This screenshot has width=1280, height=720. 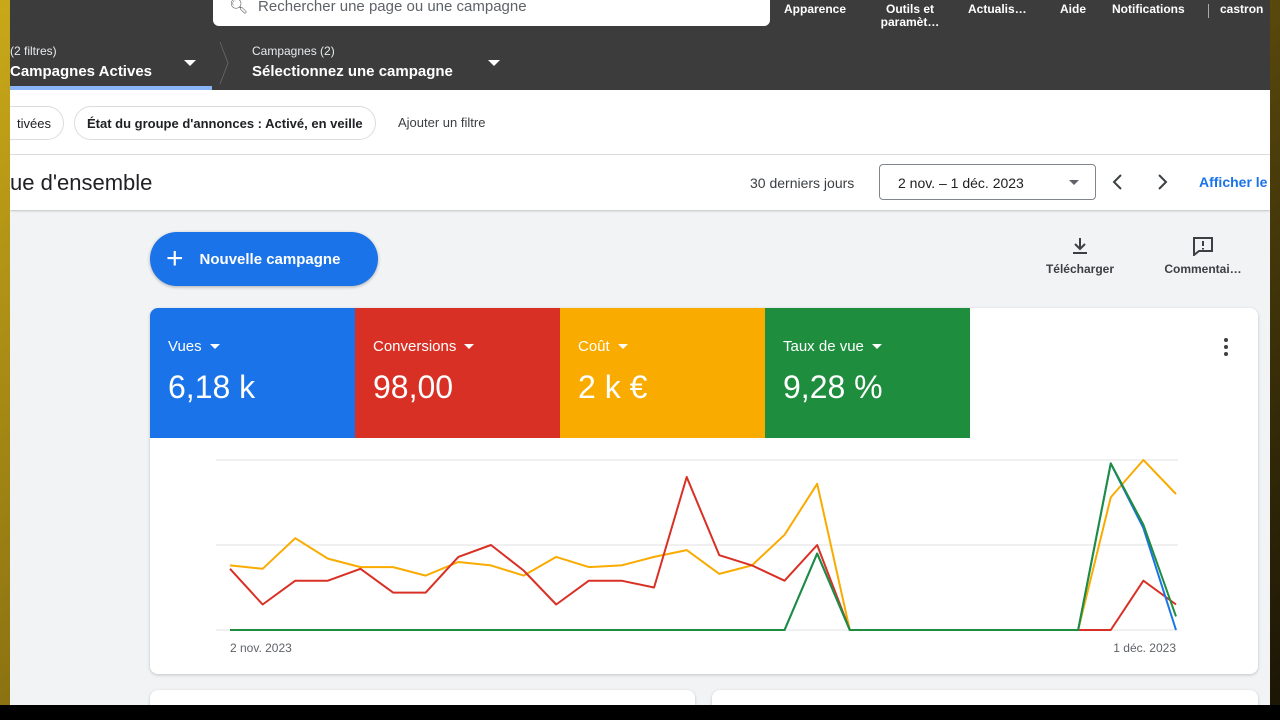 I want to click on metric-label: Vues, so click(x=185, y=346).